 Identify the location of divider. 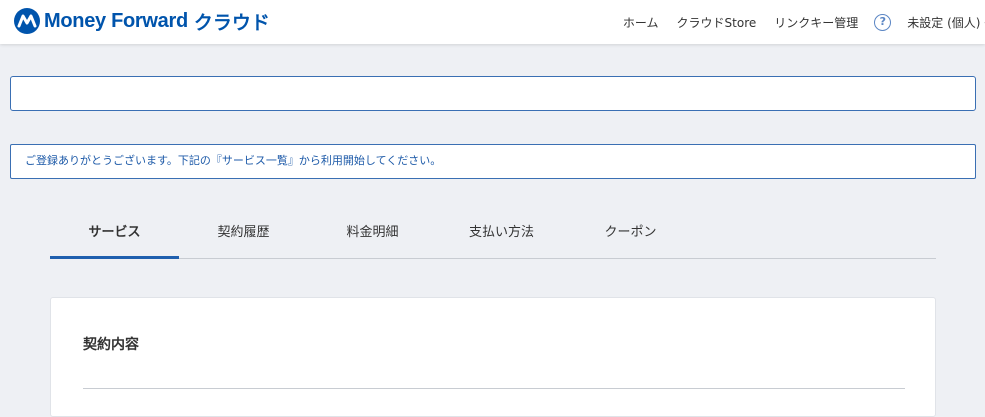
(494, 388).